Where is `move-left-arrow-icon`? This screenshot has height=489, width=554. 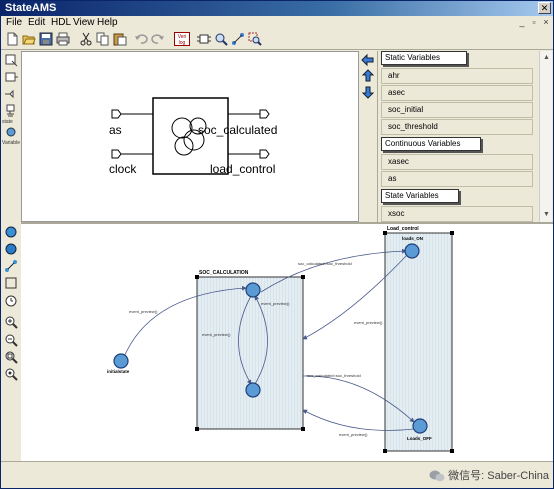 move-left-arrow-icon is located at coordinates (367, 60).